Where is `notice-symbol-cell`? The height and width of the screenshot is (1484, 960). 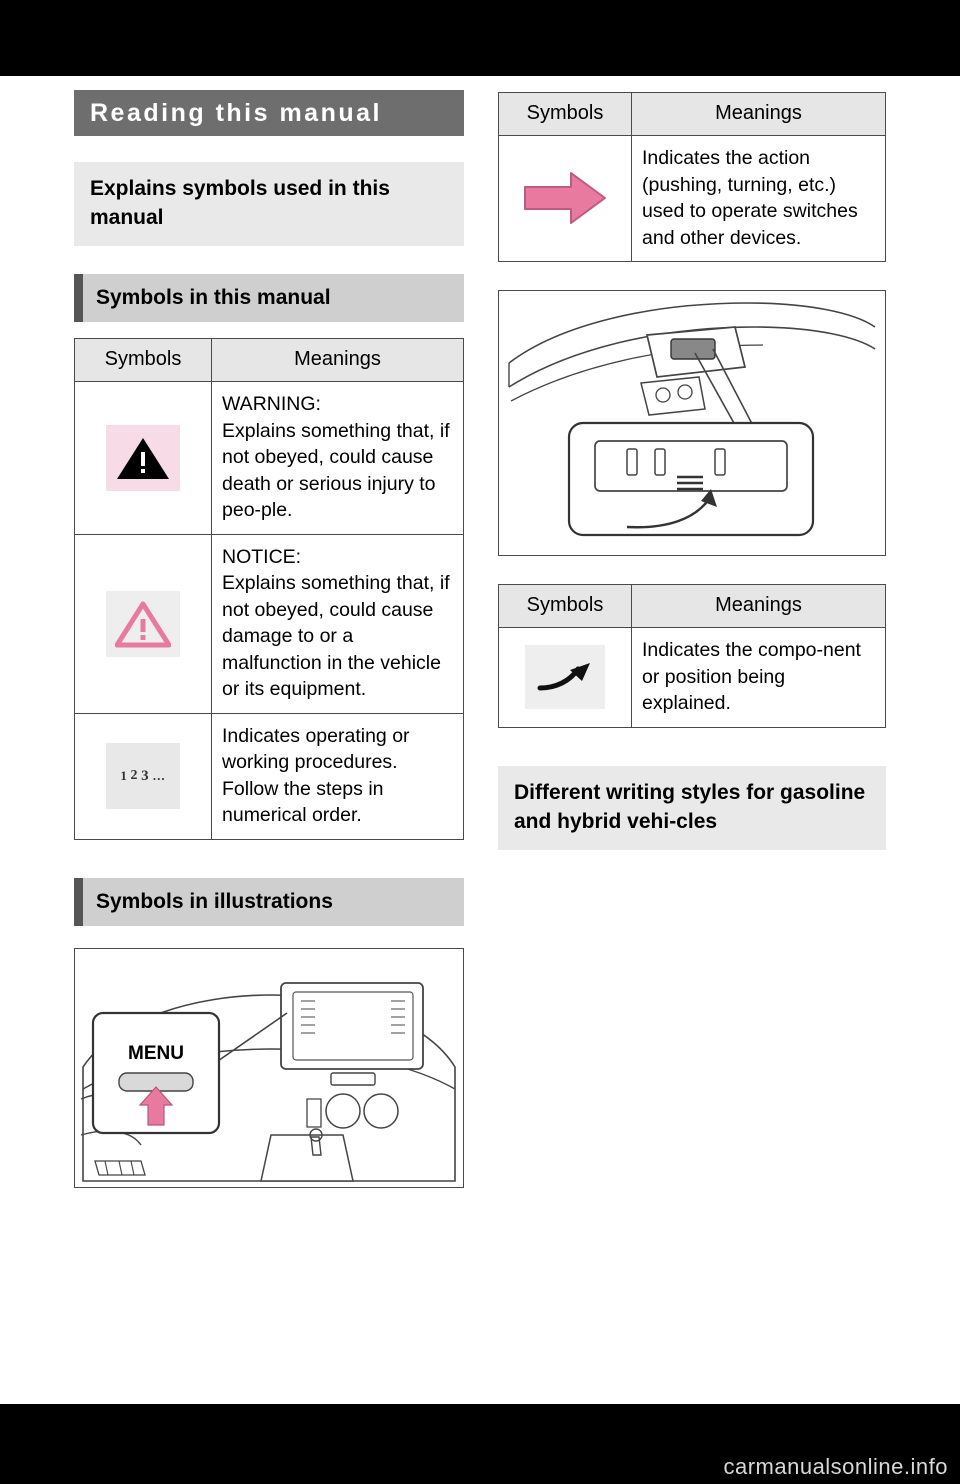
notice-symbol-cell is located at coordinates (143, 623).